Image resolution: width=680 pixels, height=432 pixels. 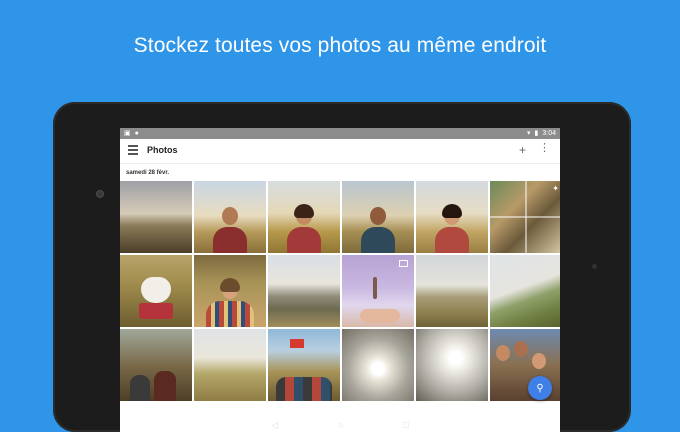 I want to click on photo-man-field, so click(x=378, y=217).